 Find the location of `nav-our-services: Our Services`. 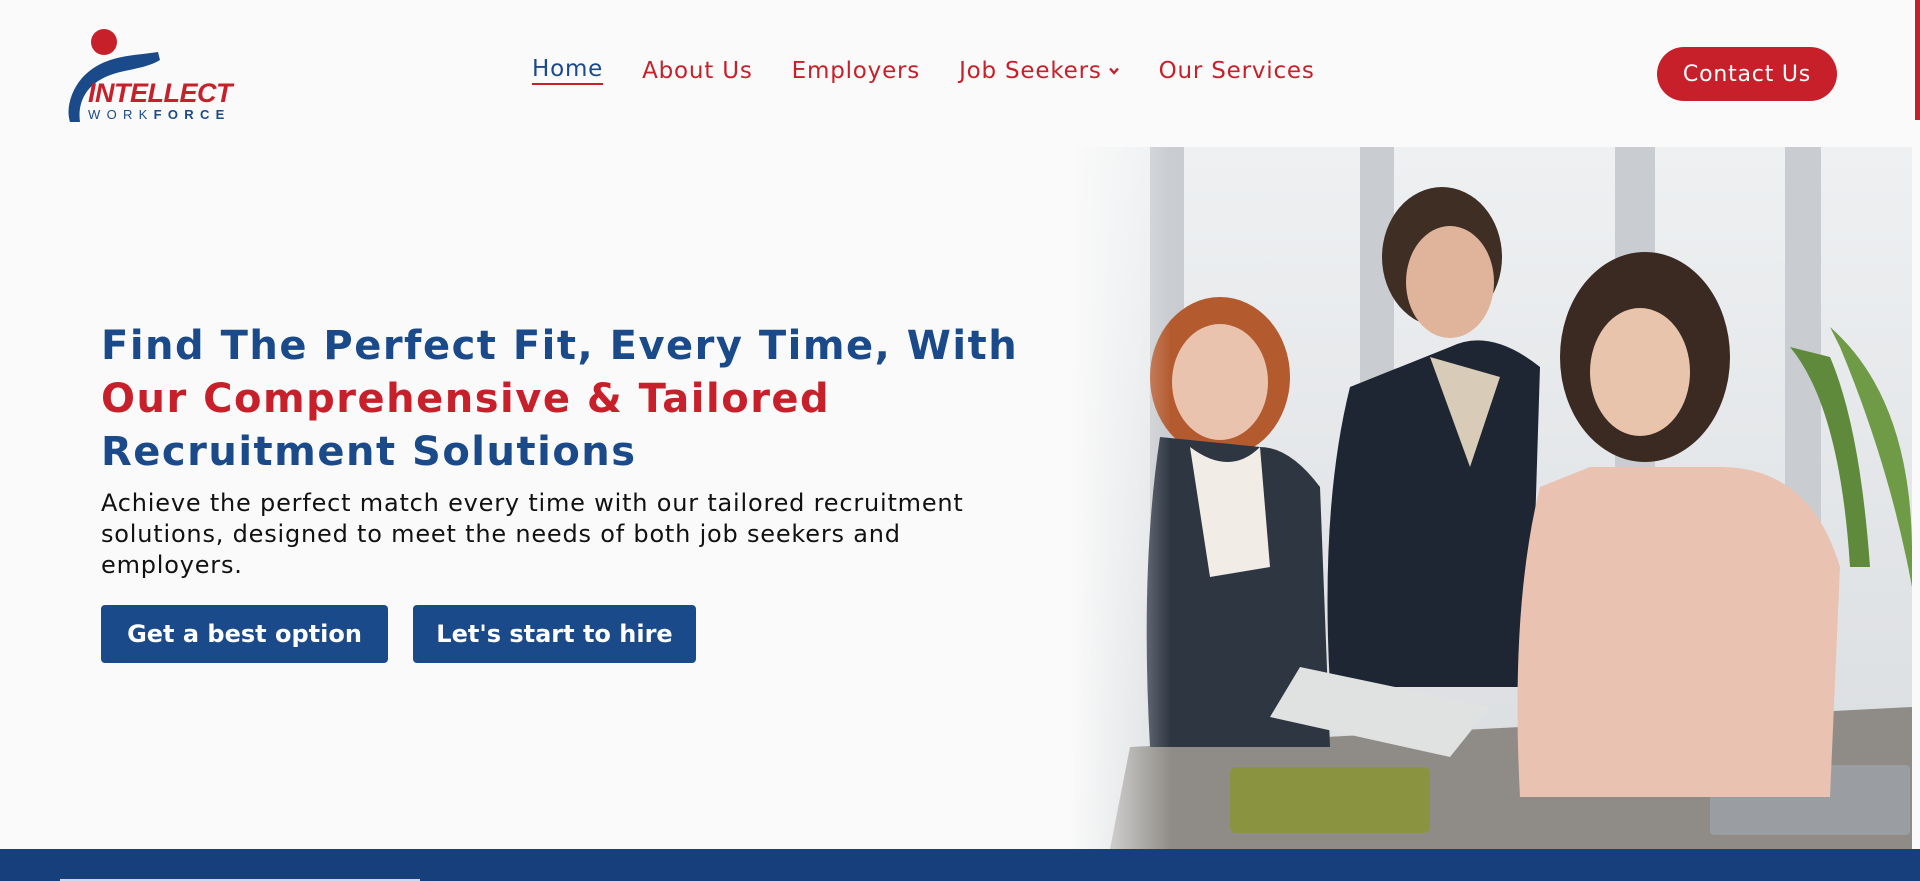

nav-our-services: Our Services is located at coordinates (1237, 70).